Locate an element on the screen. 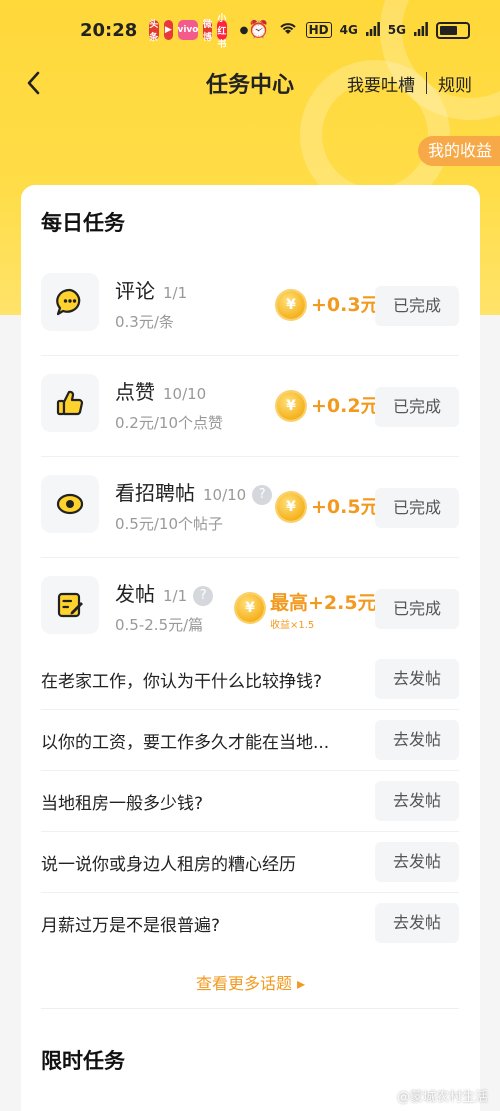 This screenshot has width=500, height=1111. nav-actions: 我要吐槽 规则 is located at coordinates (409, 83).